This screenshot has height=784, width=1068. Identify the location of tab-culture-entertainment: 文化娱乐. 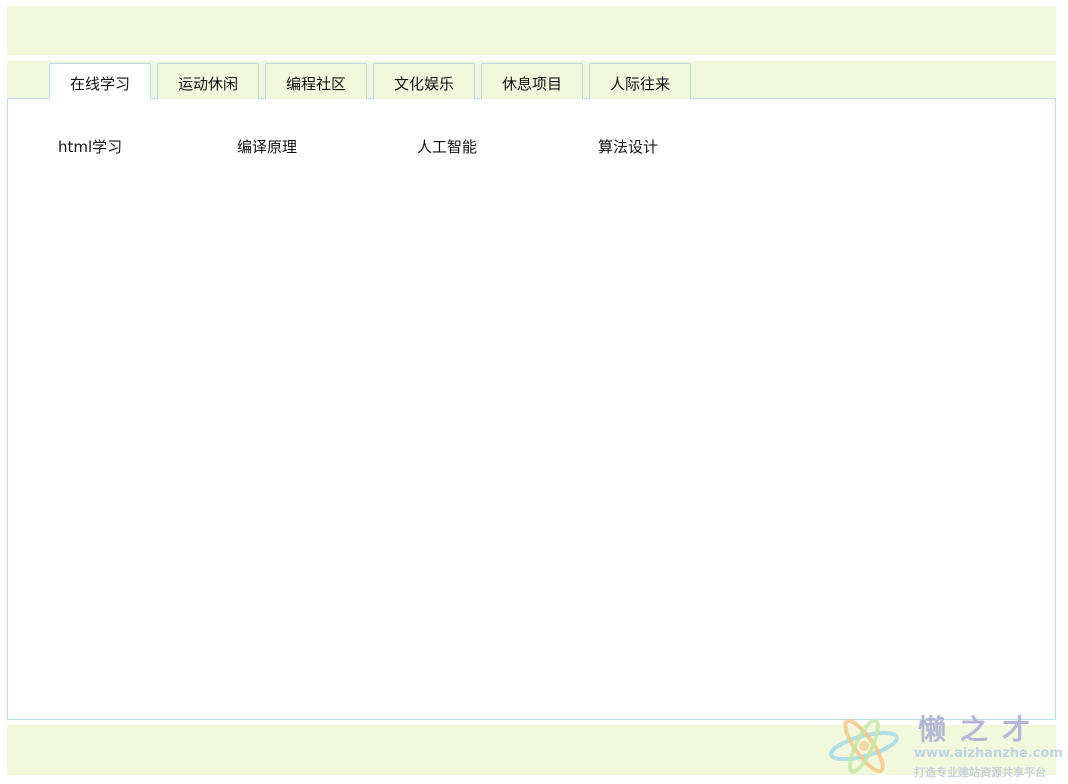
(424, 81).